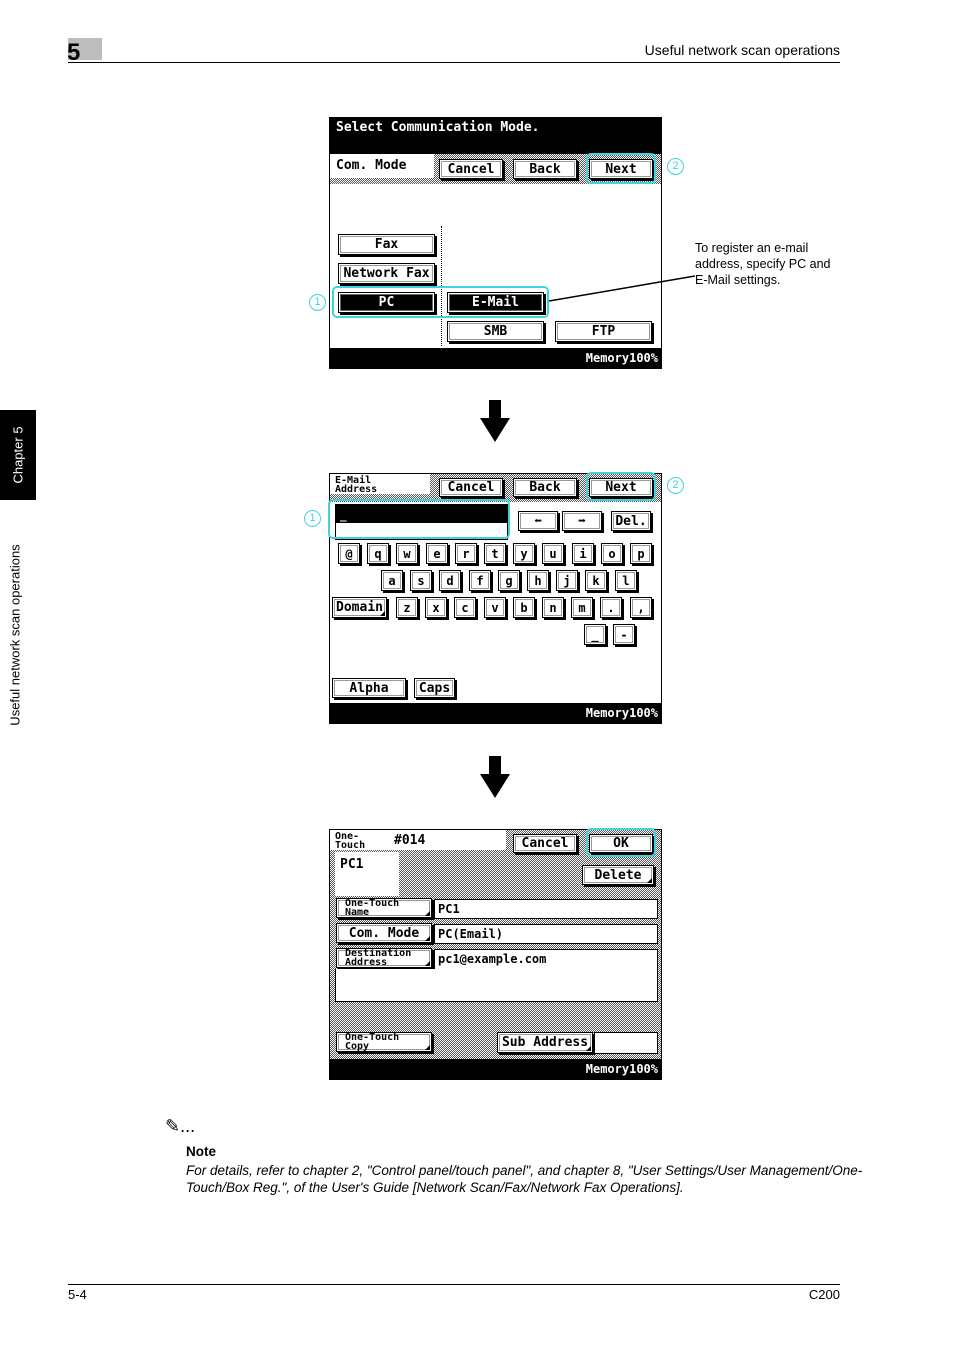 Image resolution: width=954 pixels, height=1350 pixels. I want to click on one-touch-number: #014, so click(410, 840).